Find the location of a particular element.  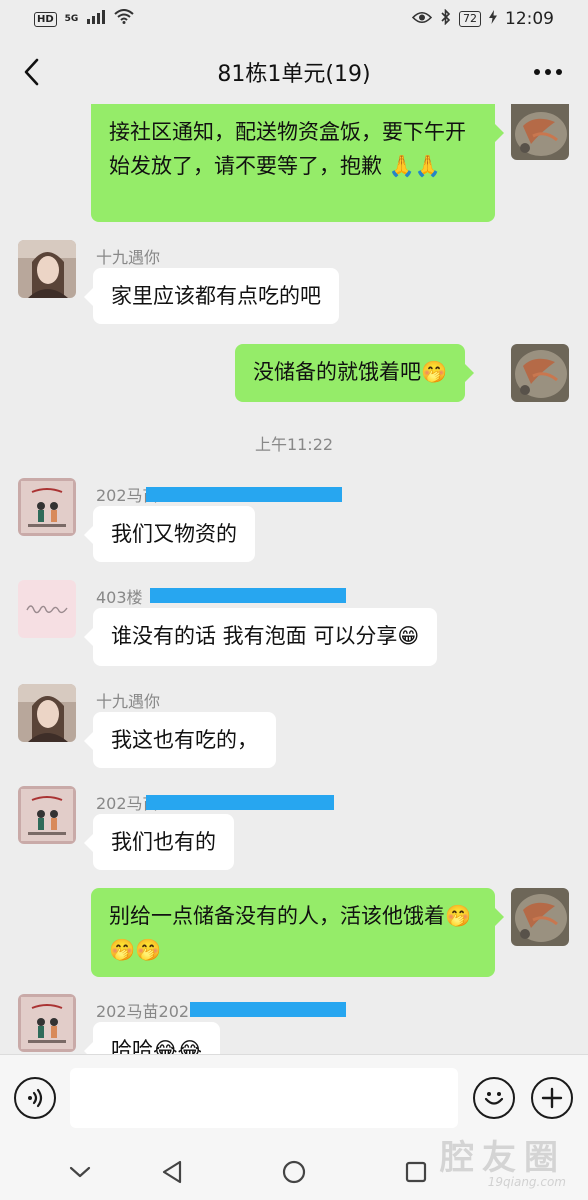

triangle-back-icon is located at coordinates (172, 1172).